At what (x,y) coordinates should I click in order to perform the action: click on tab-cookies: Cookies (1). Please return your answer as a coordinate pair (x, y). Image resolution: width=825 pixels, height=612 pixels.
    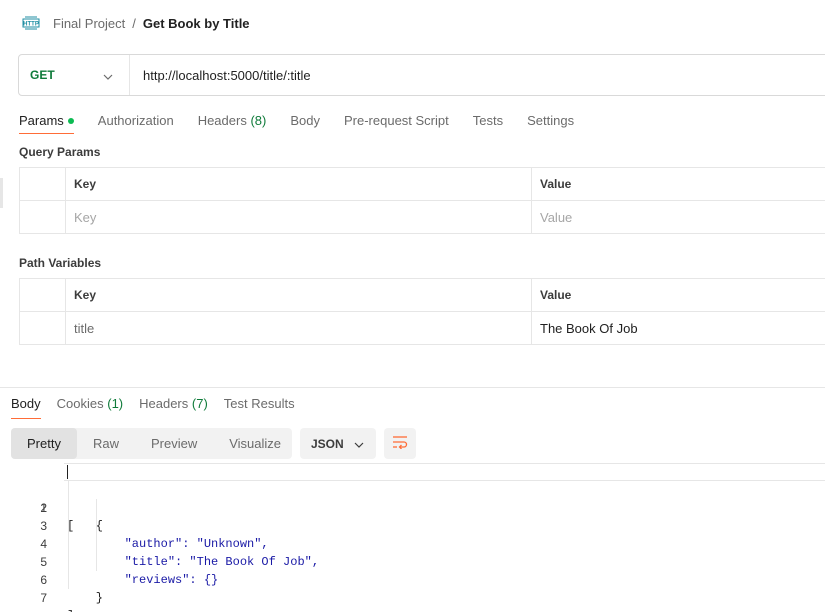
    Looking at the image, I should click on (90, 407).